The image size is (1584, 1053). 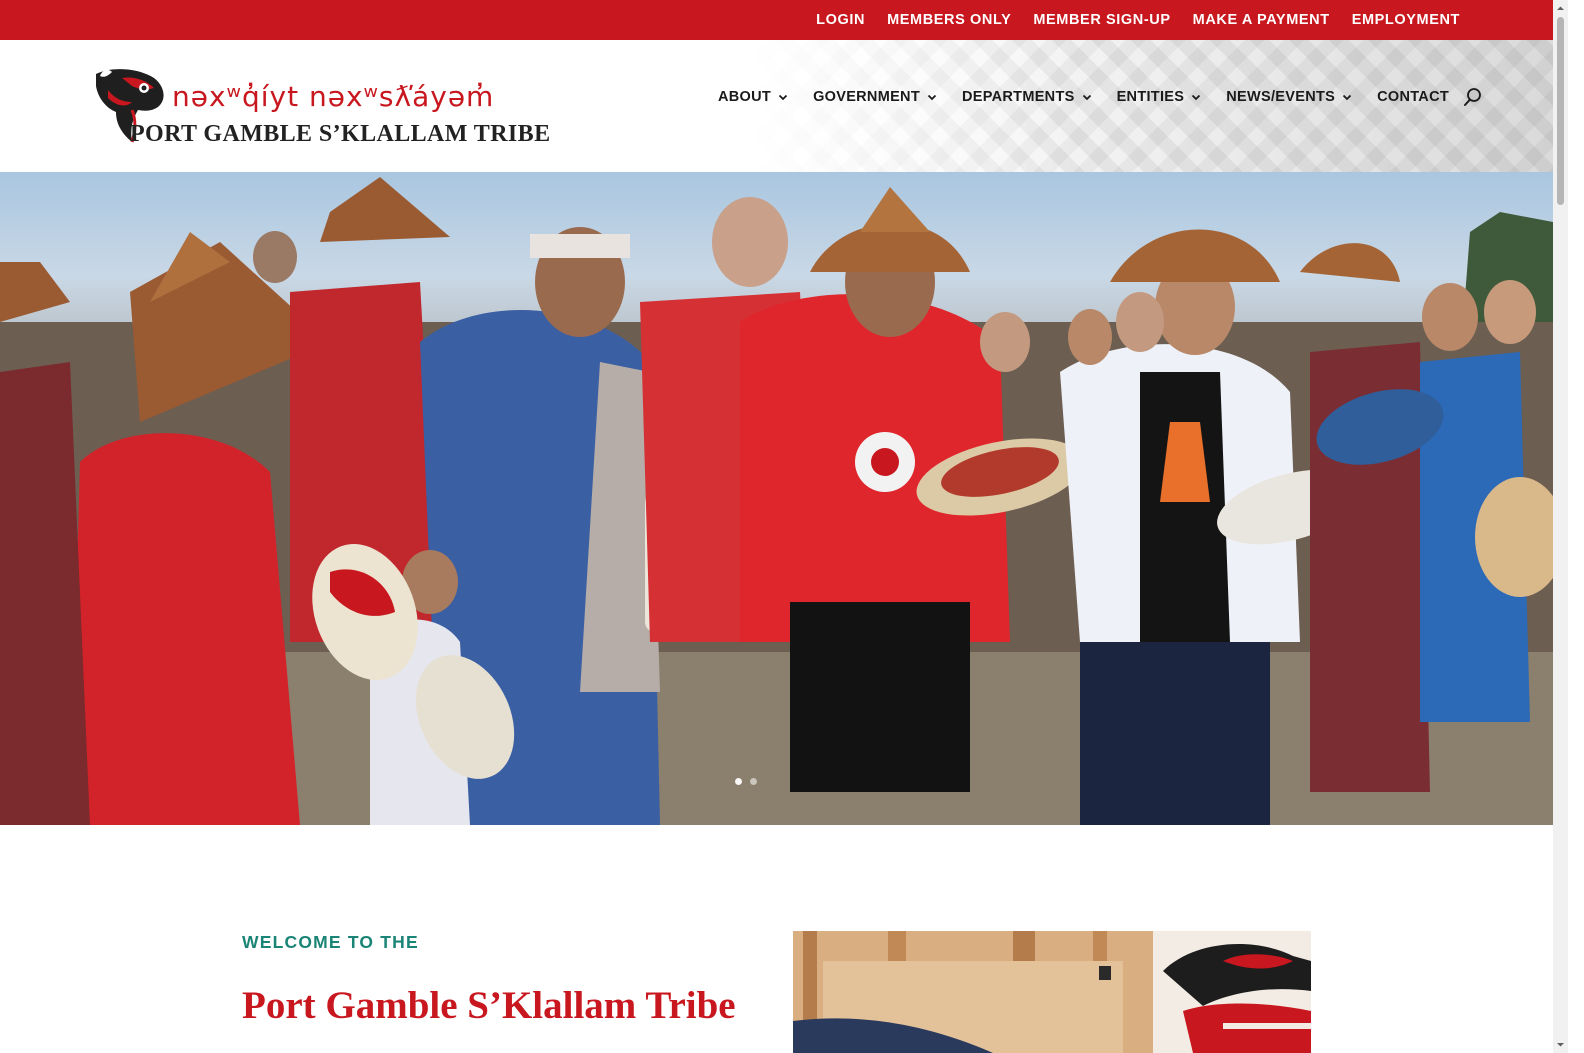 I want to click on slider-pagination, so click(x=746, y=781).